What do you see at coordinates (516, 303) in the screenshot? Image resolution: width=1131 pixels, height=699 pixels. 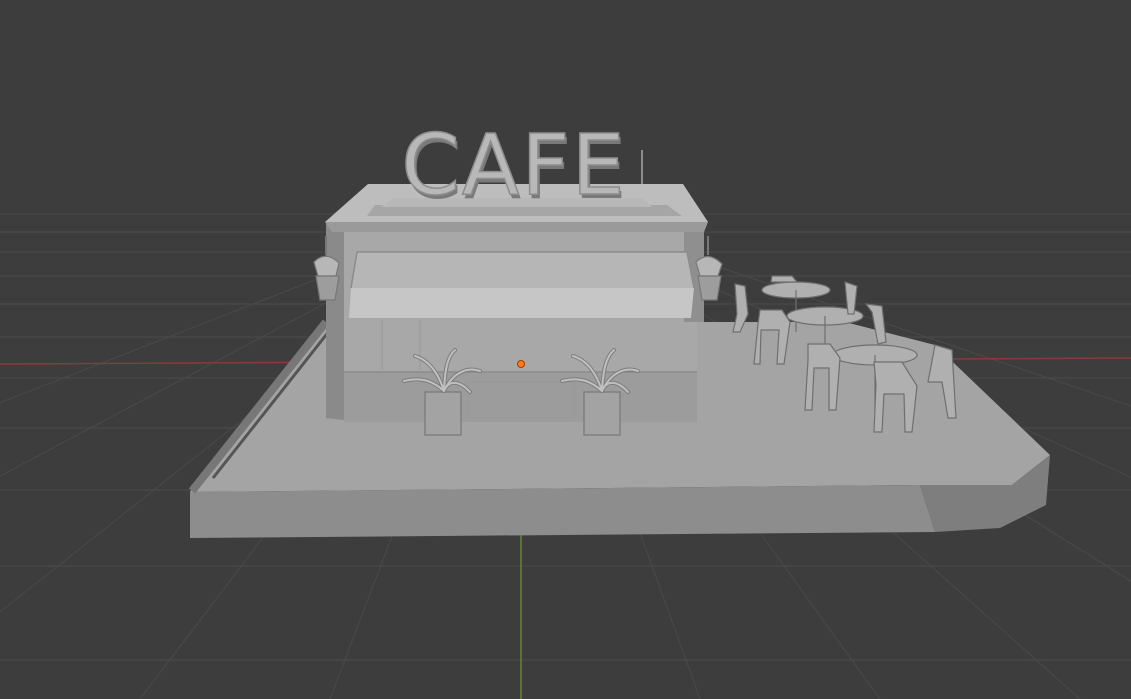 I see `cafe-building` at bounding box center [516, 303].